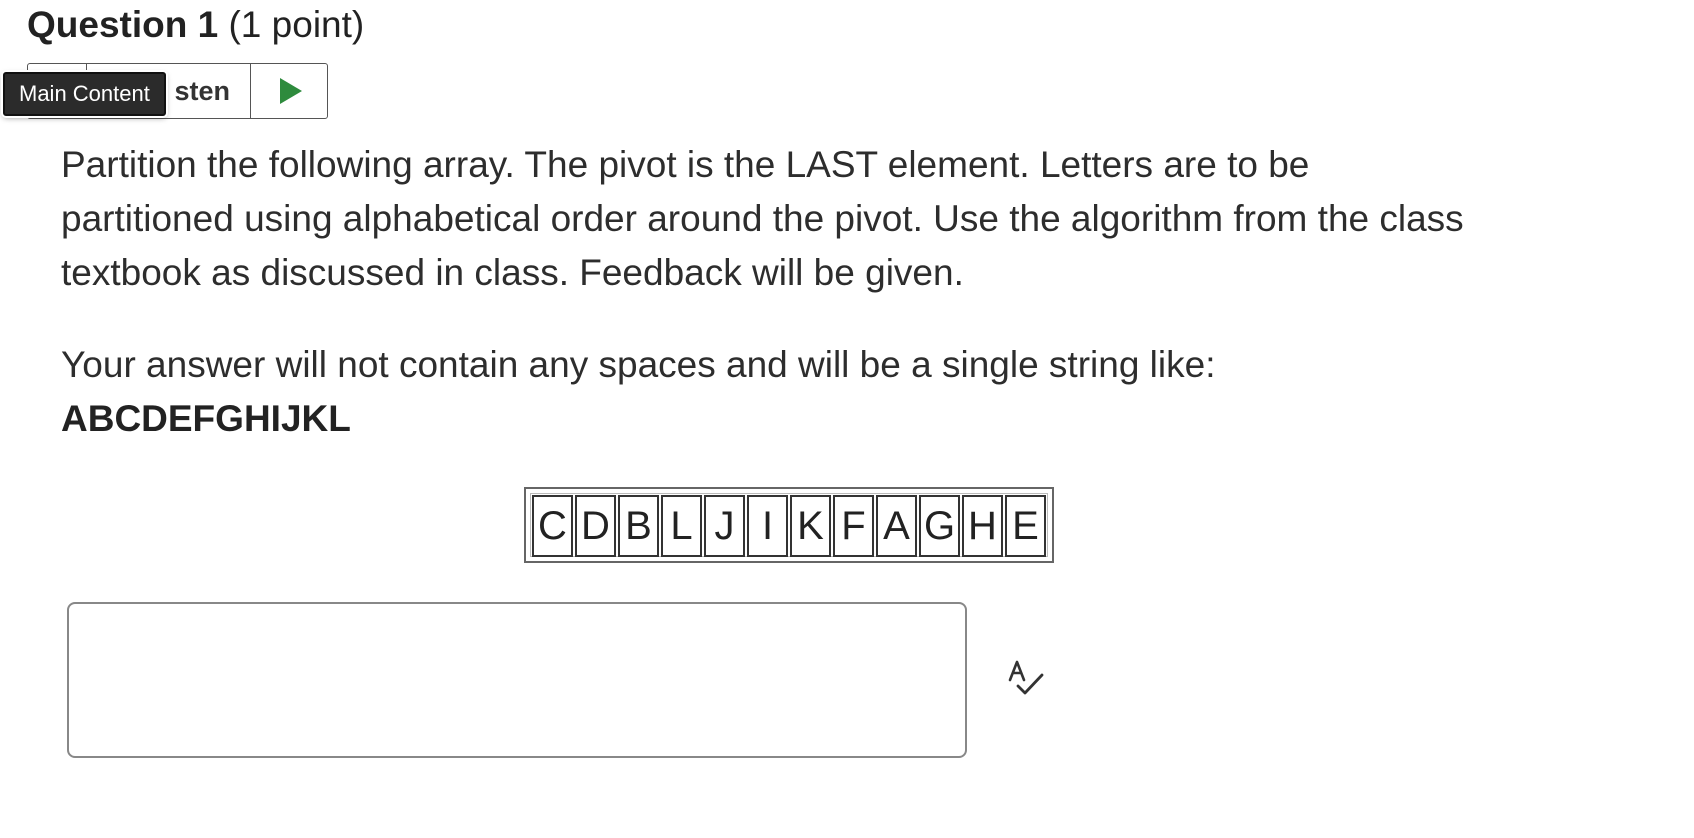 This screenshot has height=838, width=1694. Describe the element at coordinates (638, 526) in the screenshot. I see `array-cell: B` at that location.